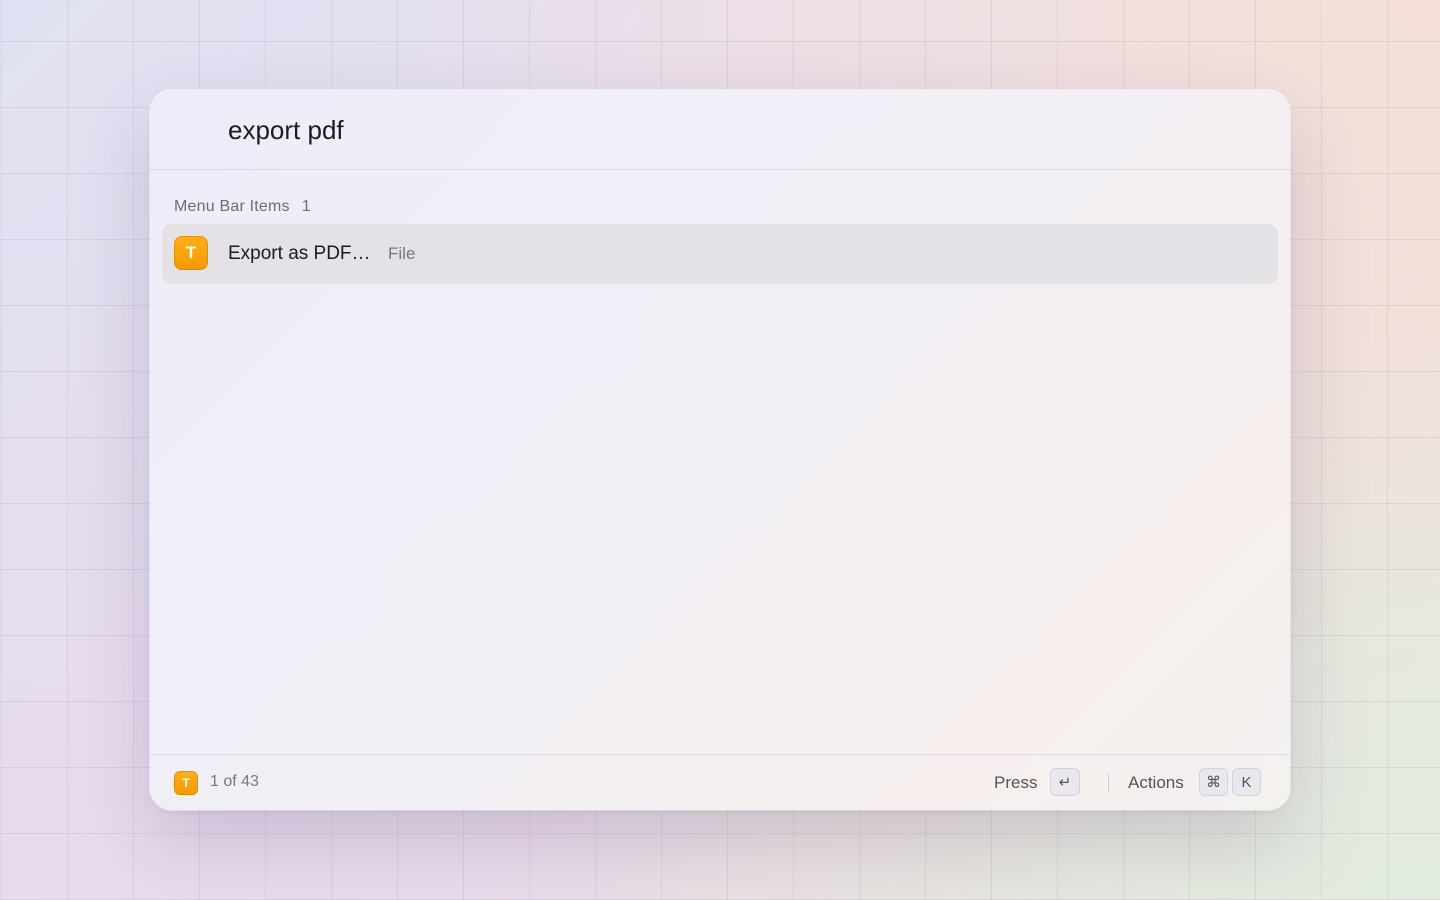 This screenshot has width=1440, height=900. Describe the element at coordinates (232, 206) in the screenshot. I see `section-title: Menu Bar Items` at that location.